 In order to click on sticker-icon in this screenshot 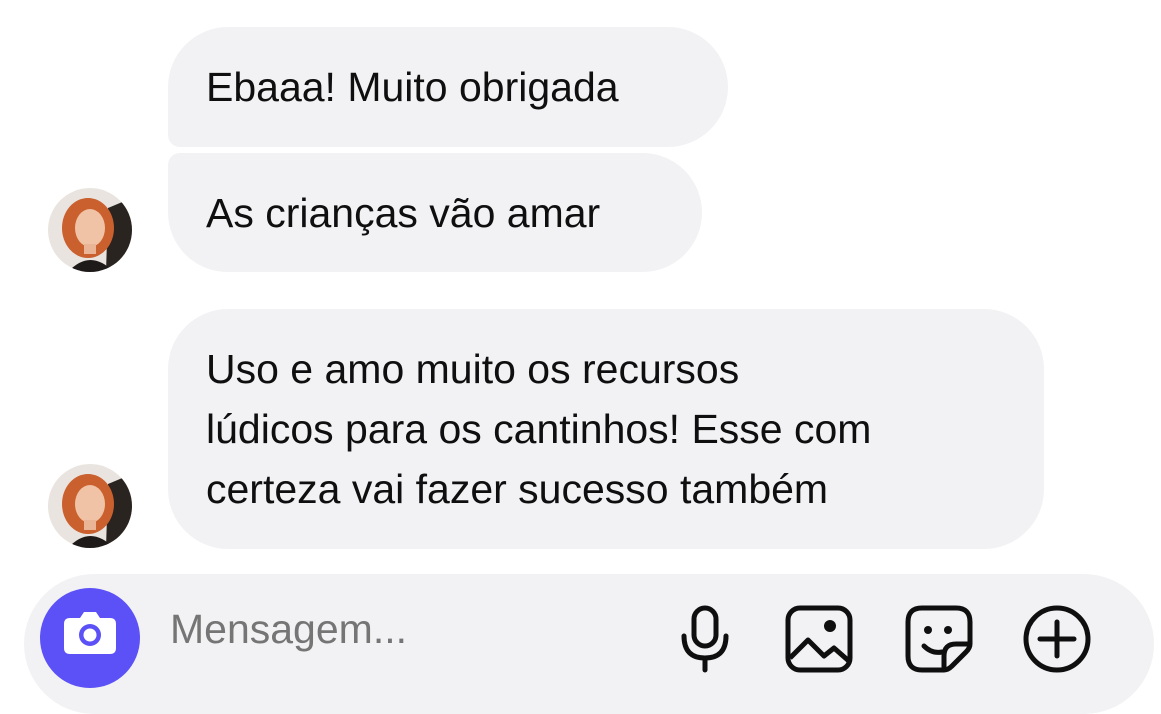, I will do `click(939, 639)`.